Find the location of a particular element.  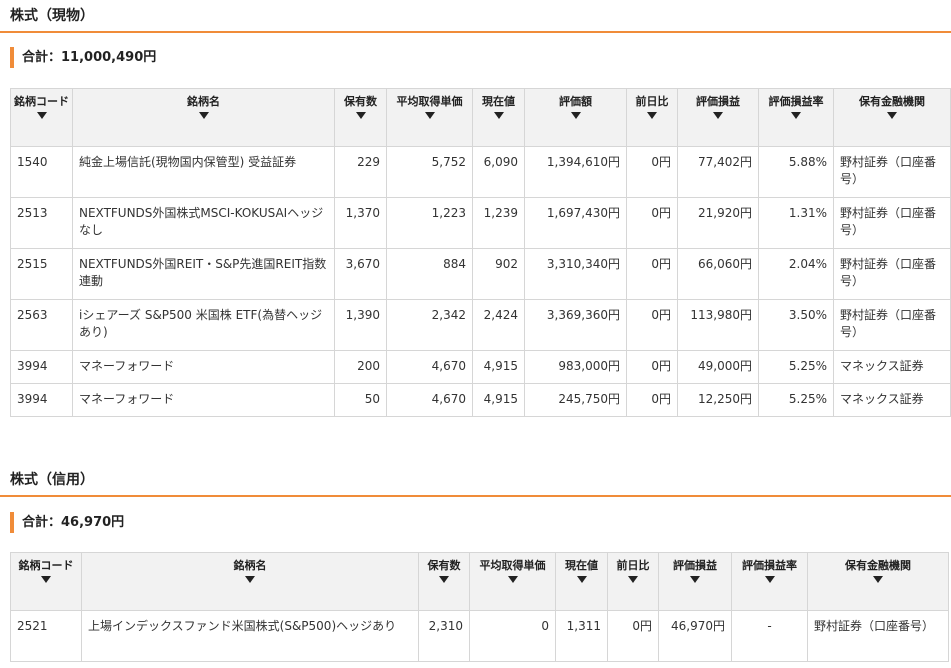

cell-avg: 884 is located at coordinates (429, 274).